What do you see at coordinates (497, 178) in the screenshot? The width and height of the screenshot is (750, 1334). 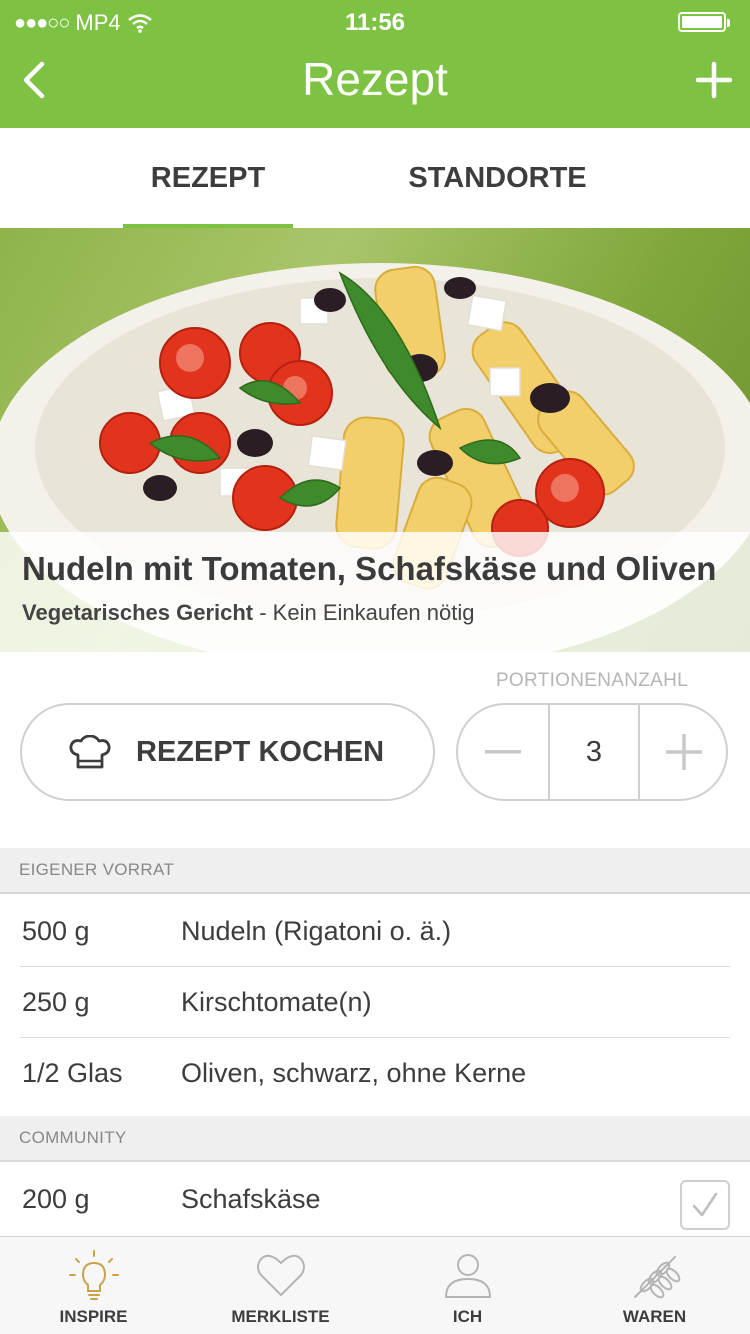 I see `tab-standorte: STANDORTE` at bounding box center [497, 178].